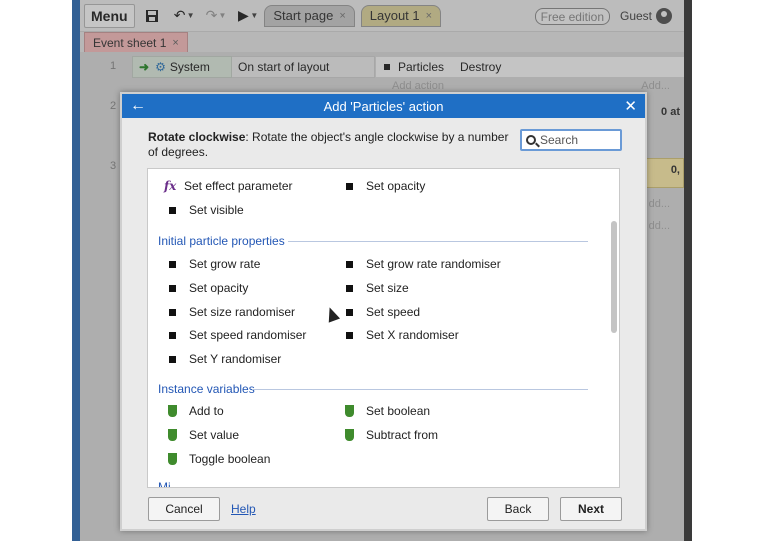 The height and width of the screenshot is (541, 763). I want to click on list-item: Set X randomiser, so click(401, 335).